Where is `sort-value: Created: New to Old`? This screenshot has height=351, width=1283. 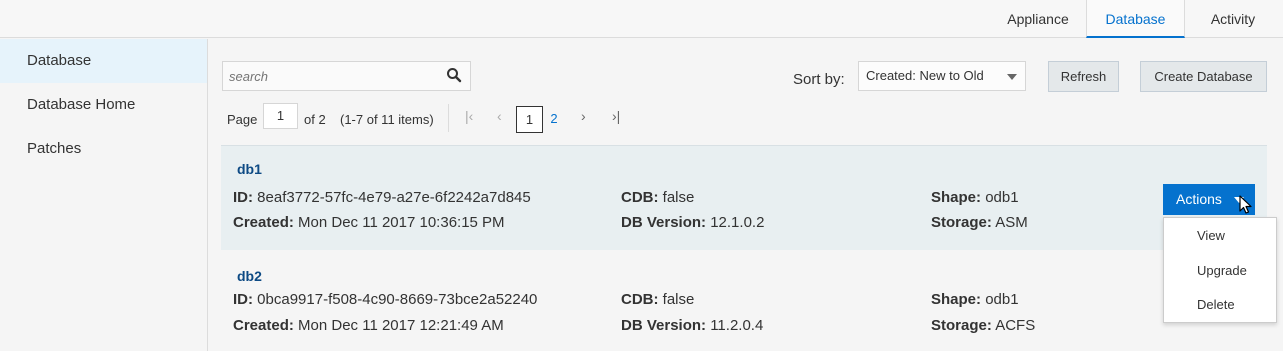 sort-value: Created: New to Old is located at coordinates (925, 75).